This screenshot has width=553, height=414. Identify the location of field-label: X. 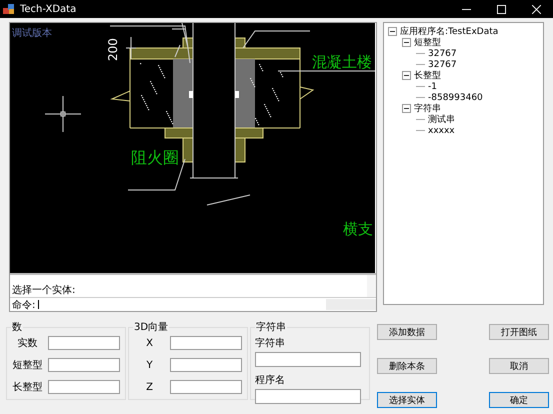
(149, 343).